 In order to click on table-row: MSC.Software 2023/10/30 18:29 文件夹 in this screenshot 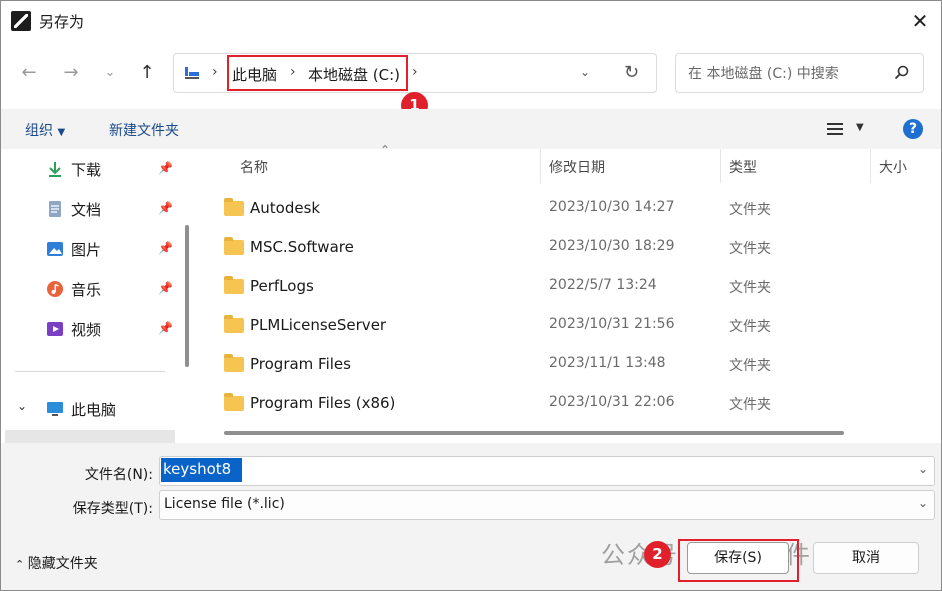, I will do `click(562, 247)`.